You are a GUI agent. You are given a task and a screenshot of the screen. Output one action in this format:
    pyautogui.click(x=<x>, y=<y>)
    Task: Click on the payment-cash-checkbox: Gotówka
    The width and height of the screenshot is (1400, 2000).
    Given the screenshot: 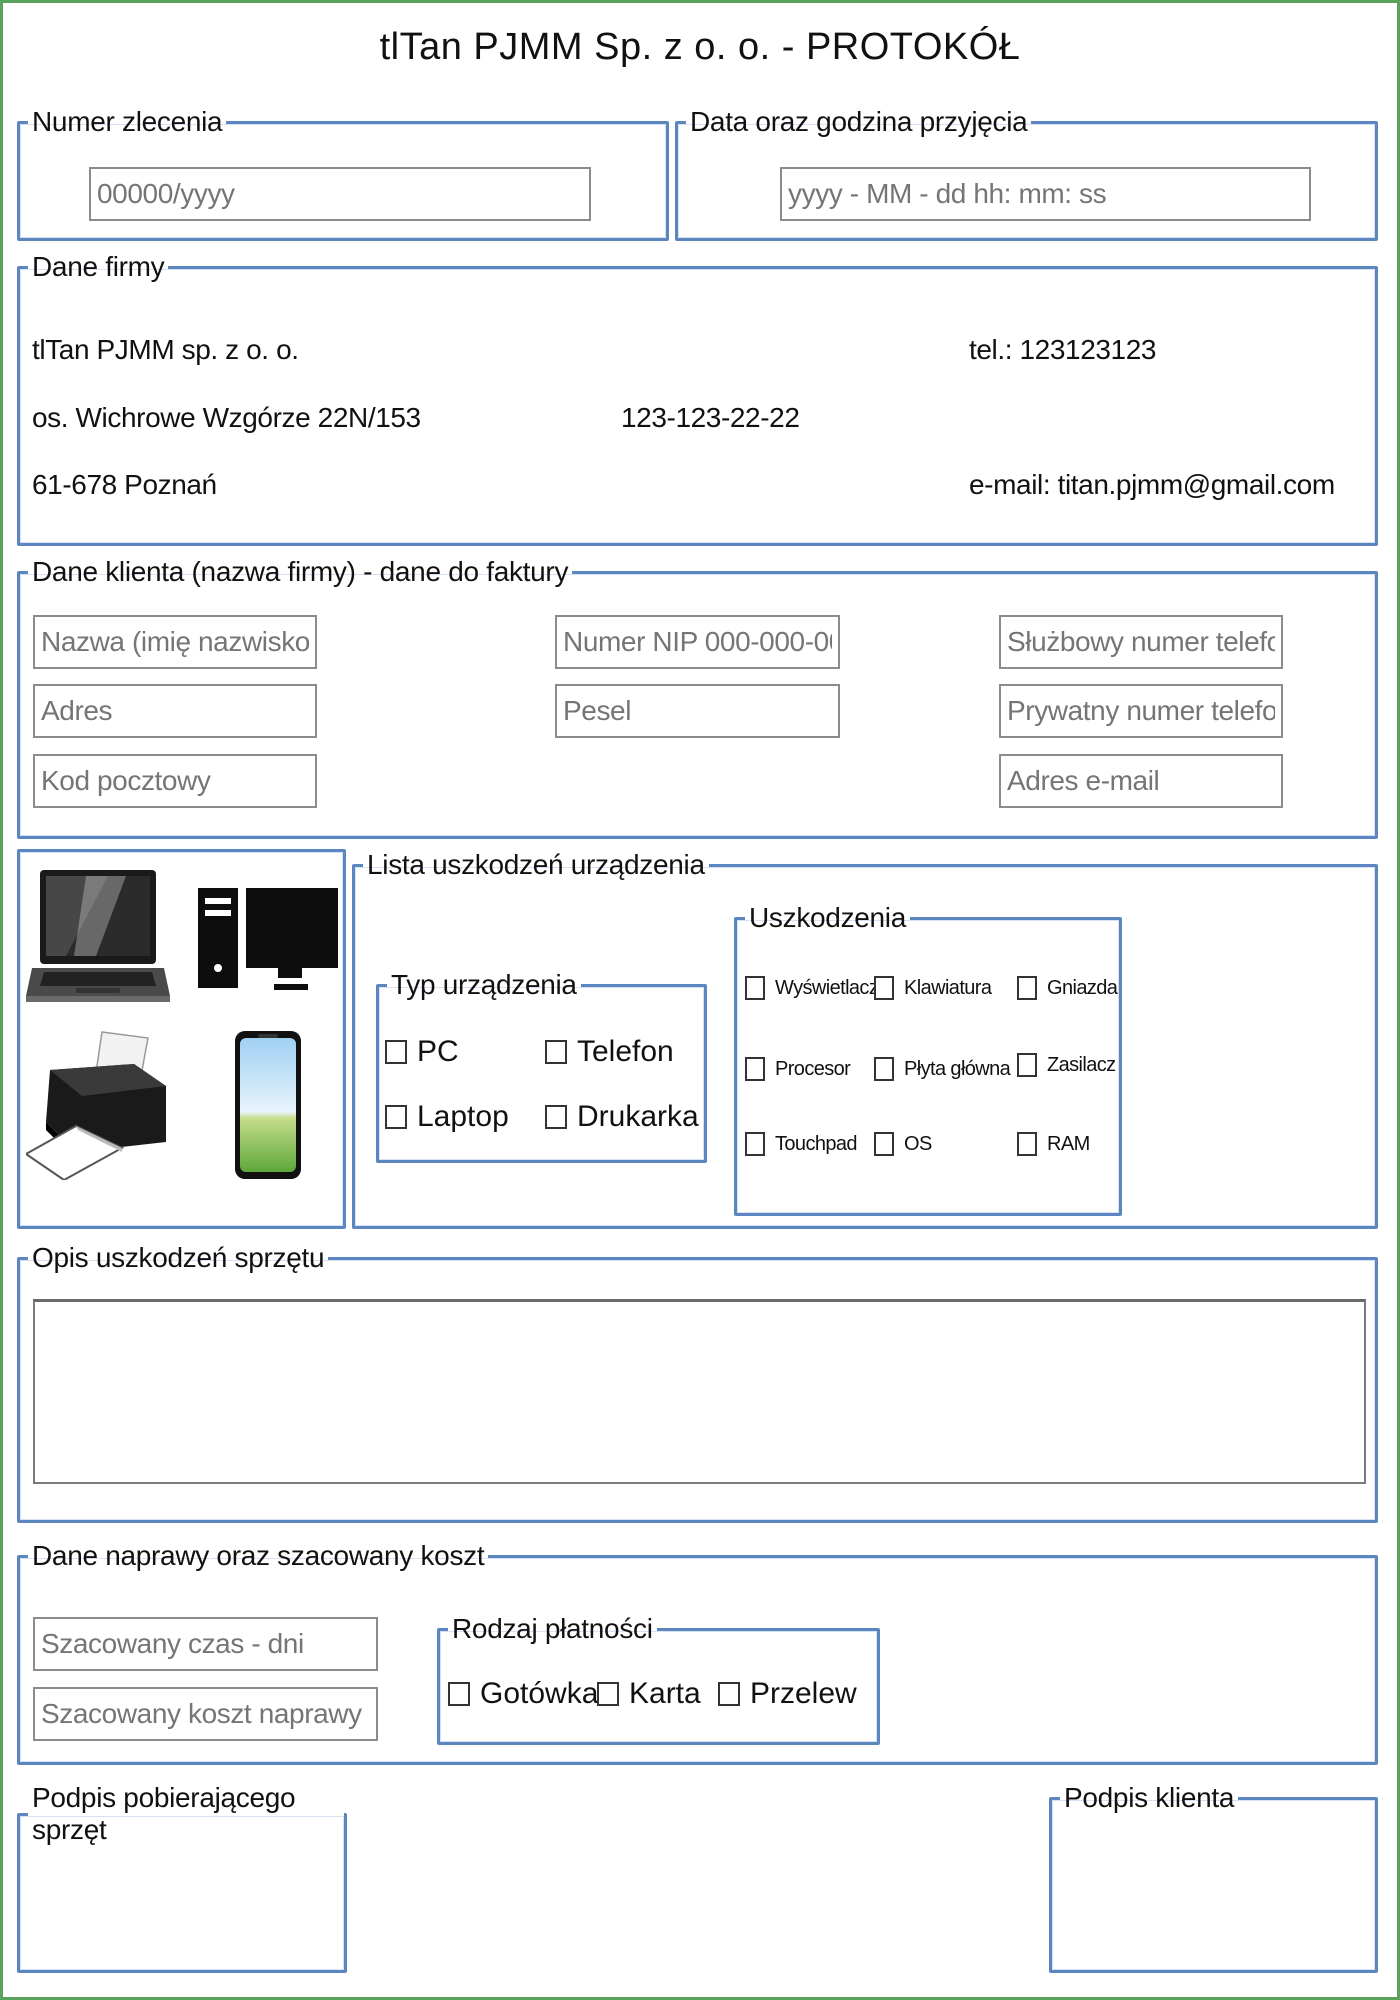 What is the action you would take?
    pyautogui.click(x=523, y=1694)
    